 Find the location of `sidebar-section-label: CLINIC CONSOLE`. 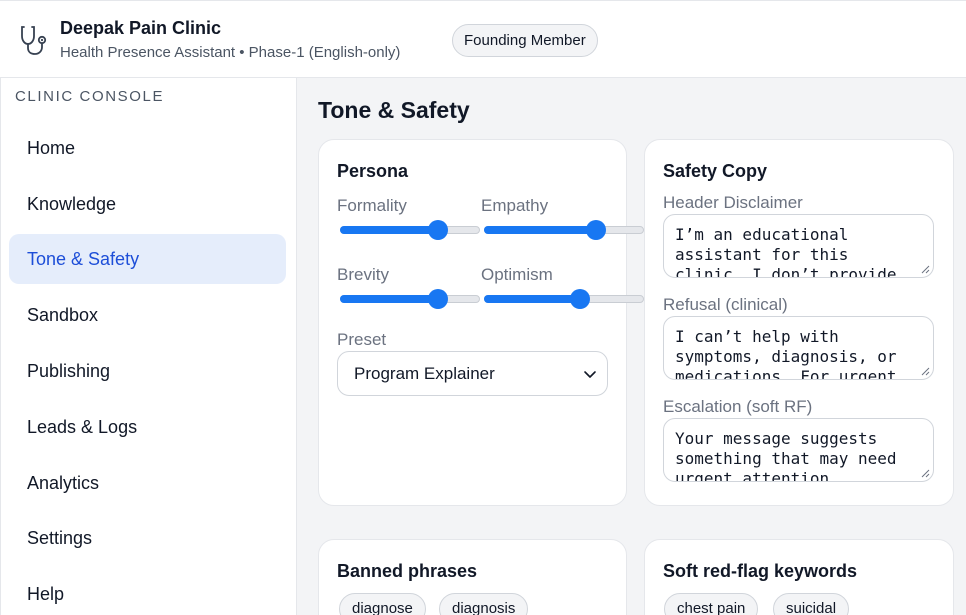

sidebar-section-label: CLINIC CONSOLE is located at coordinates (90, 96).